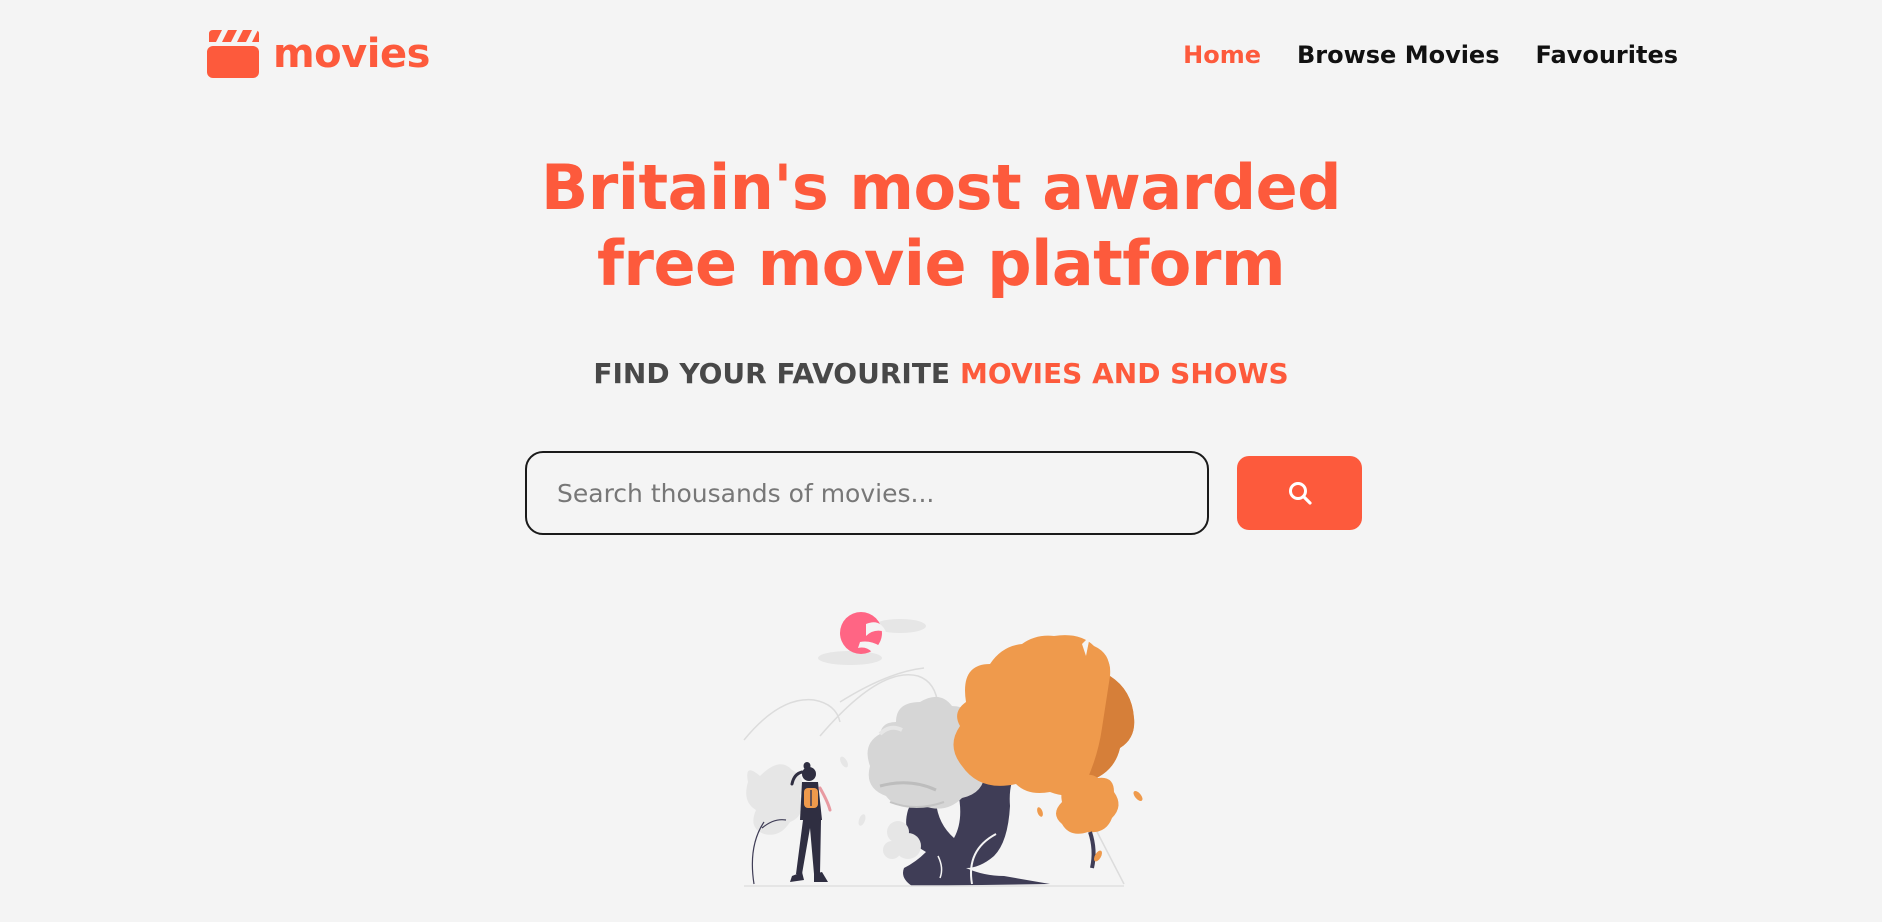  I want to click on hero-subline: FIND YOUR FAVOURITE MOVIES AND SHOWS, so click(941, 374).